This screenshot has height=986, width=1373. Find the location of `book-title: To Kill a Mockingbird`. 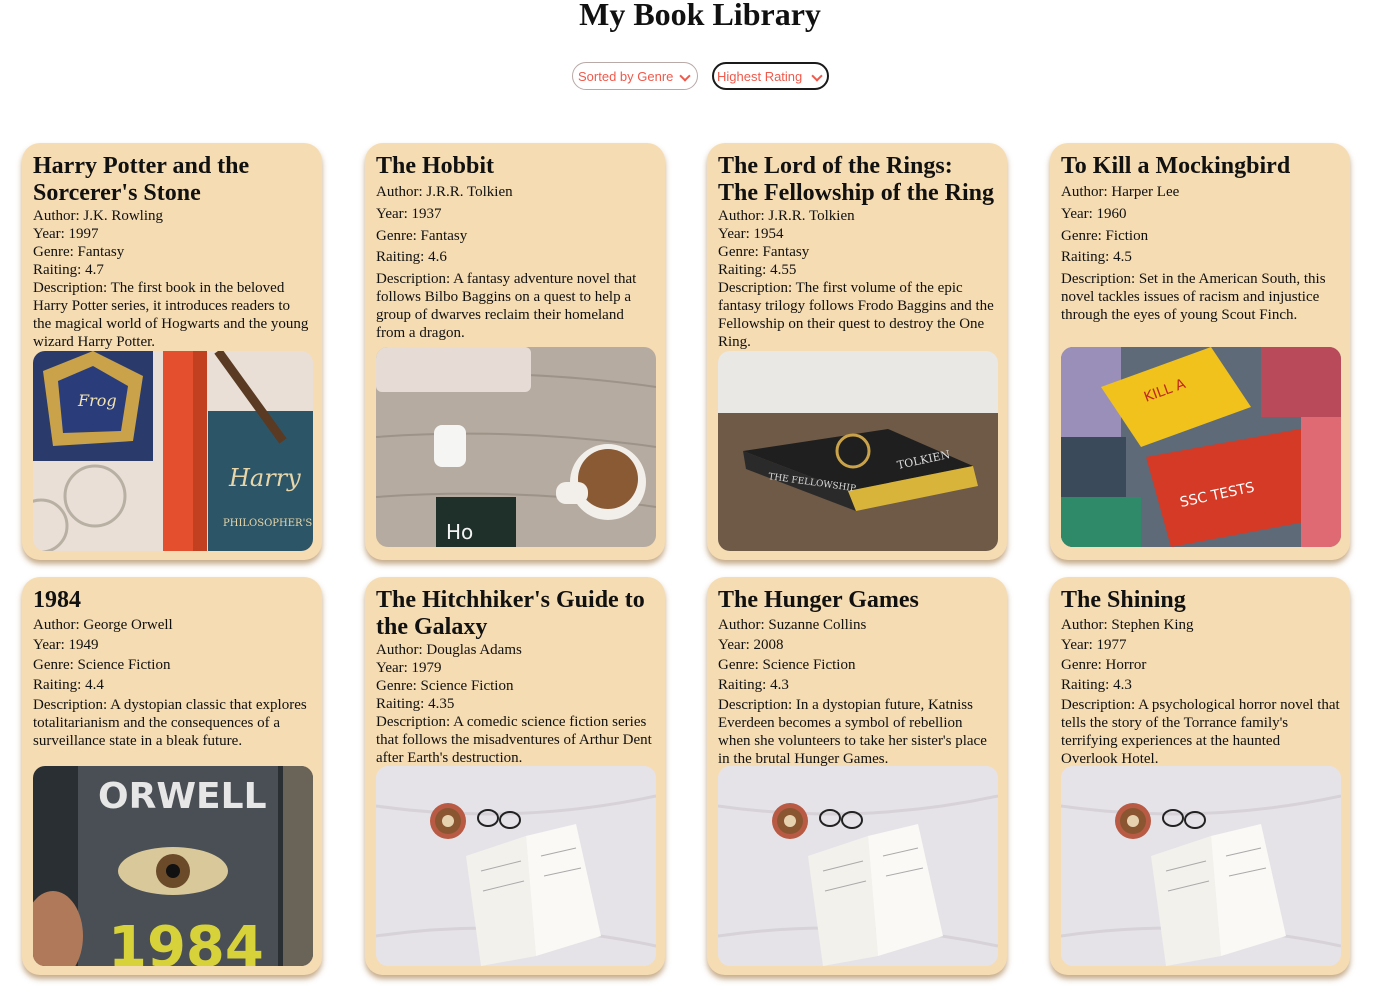

book-title: To Kill a Mockingbird is located at coordinates (1176, 166).